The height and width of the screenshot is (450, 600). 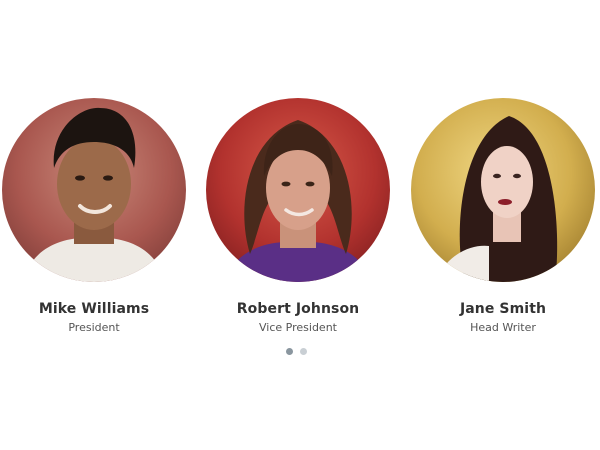 I want to click on member-role: President, so click(x=94, y=327).